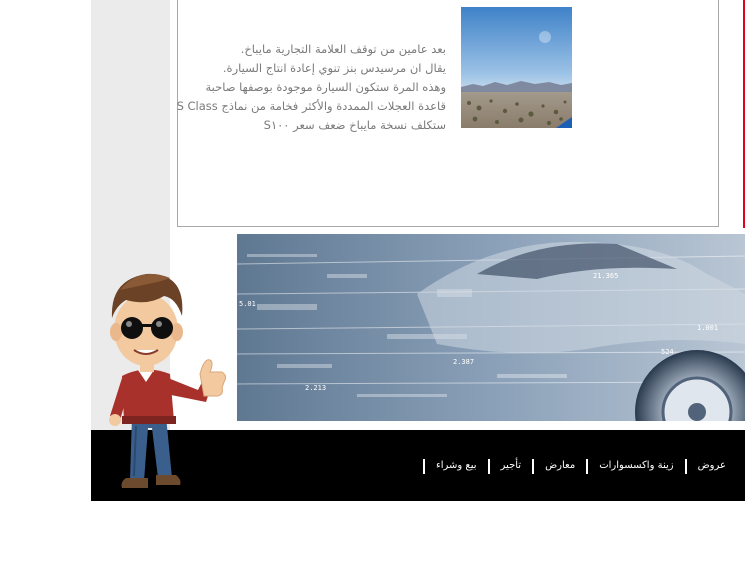  What do you see at coordinates (511, 466) in the screenshot?
I see `nav-item-rent: تأجير` at bounding box center [511, 466].